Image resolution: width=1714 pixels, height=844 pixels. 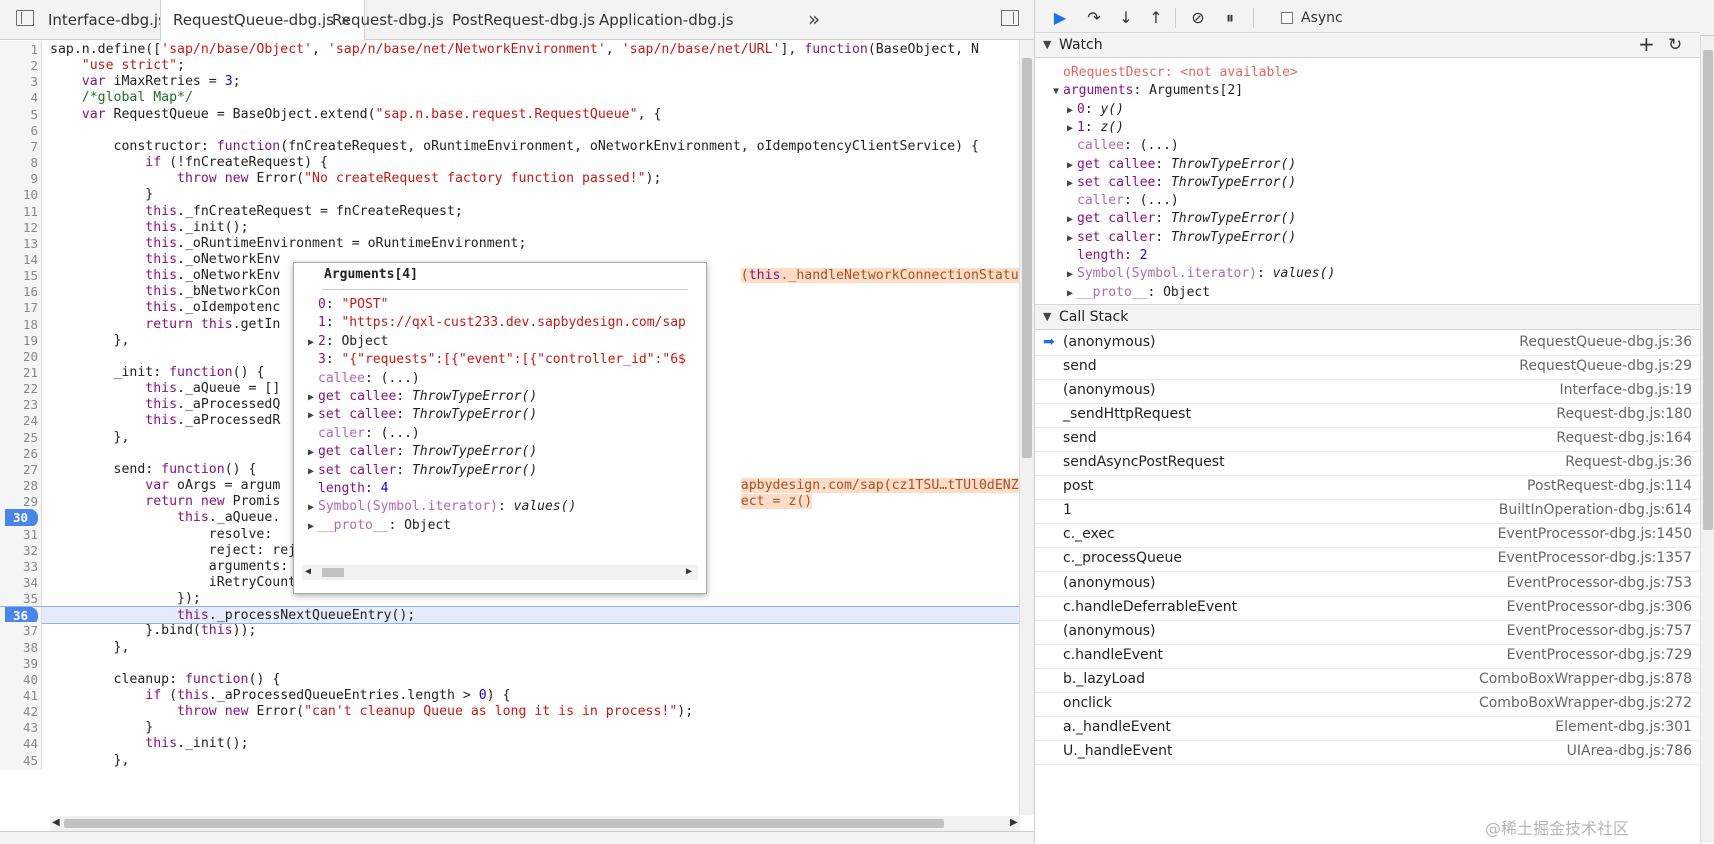 I want to click on call-frame: (anonymous) EventProcessor-dbg.js:753, so click(x=1367, y=584).